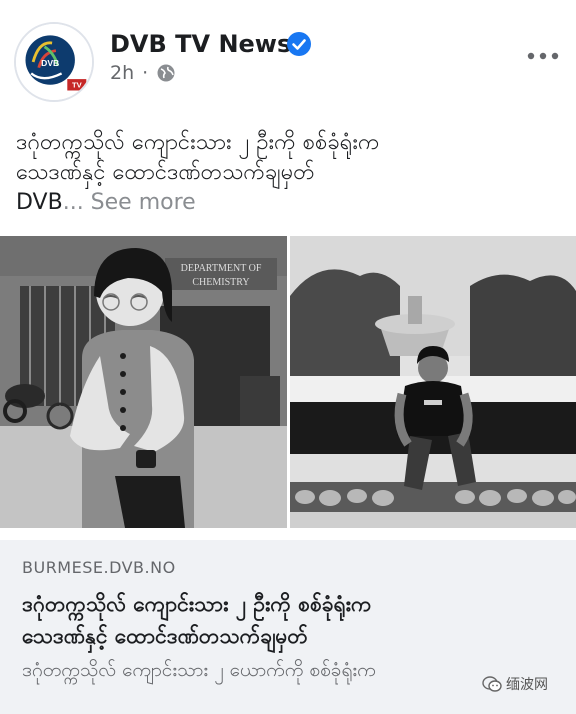  I want to click on watermark-text: 缅波网, so click(527, 685).